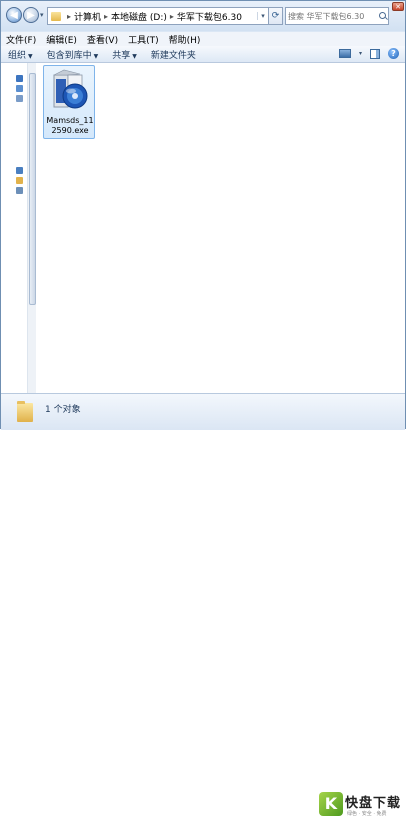  Describe the element at coordinates (209, 16) in the screenshot. I see `breadcrumb-current-folder: 华军下载包6.30` at that location.